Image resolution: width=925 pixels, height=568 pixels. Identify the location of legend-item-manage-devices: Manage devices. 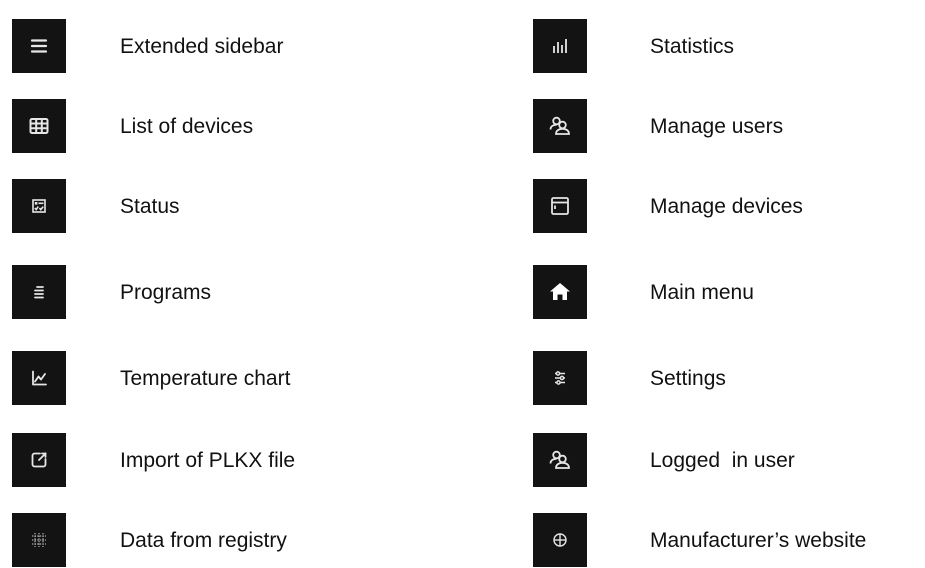
(729, 206).